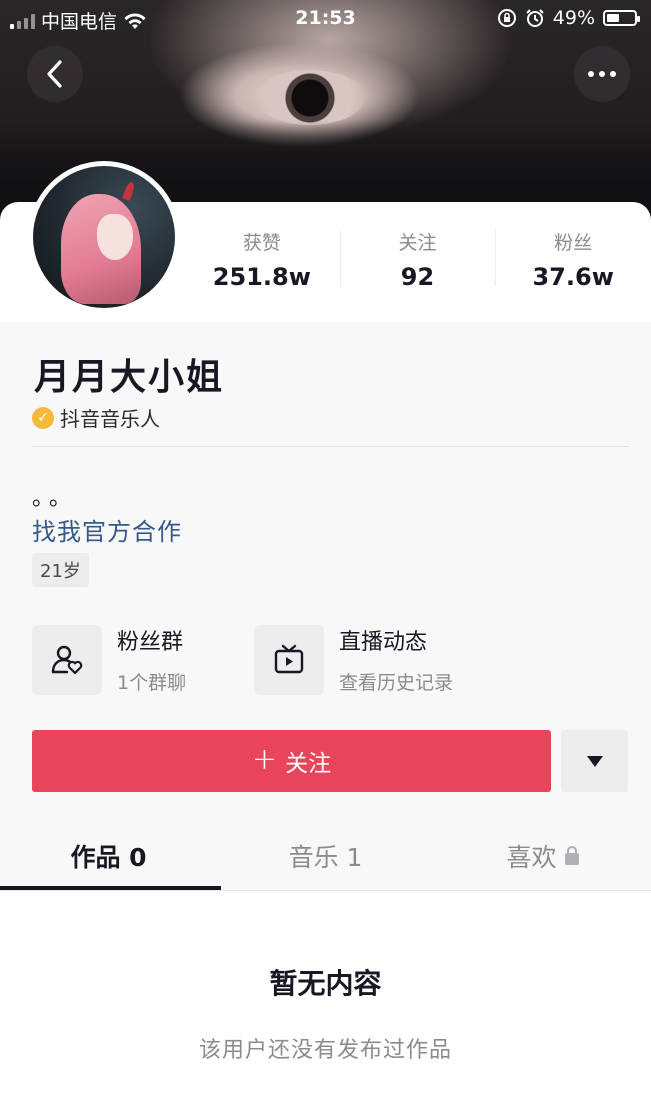  Describe the element at coordinates (150, 642) in the screenshot. I see `fans-group-title: 粉丝群` at that location.